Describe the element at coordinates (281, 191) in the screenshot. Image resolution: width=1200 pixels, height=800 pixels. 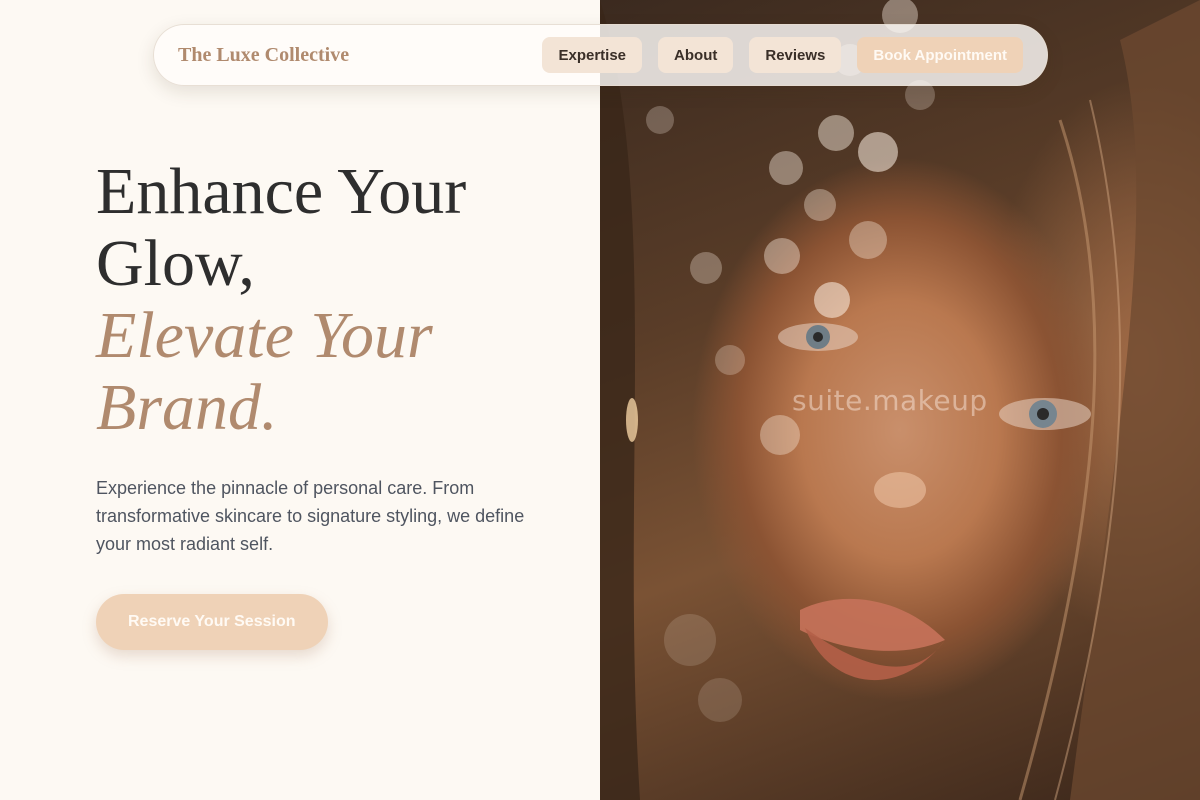
I see `headline-line-1: Enhance Your` at that location.